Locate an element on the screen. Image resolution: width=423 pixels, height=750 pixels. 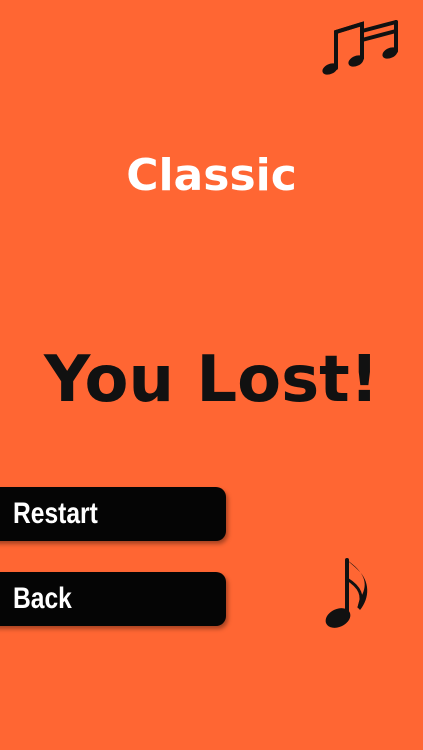
back-button-label: Back is located at coordinates (42, 598).